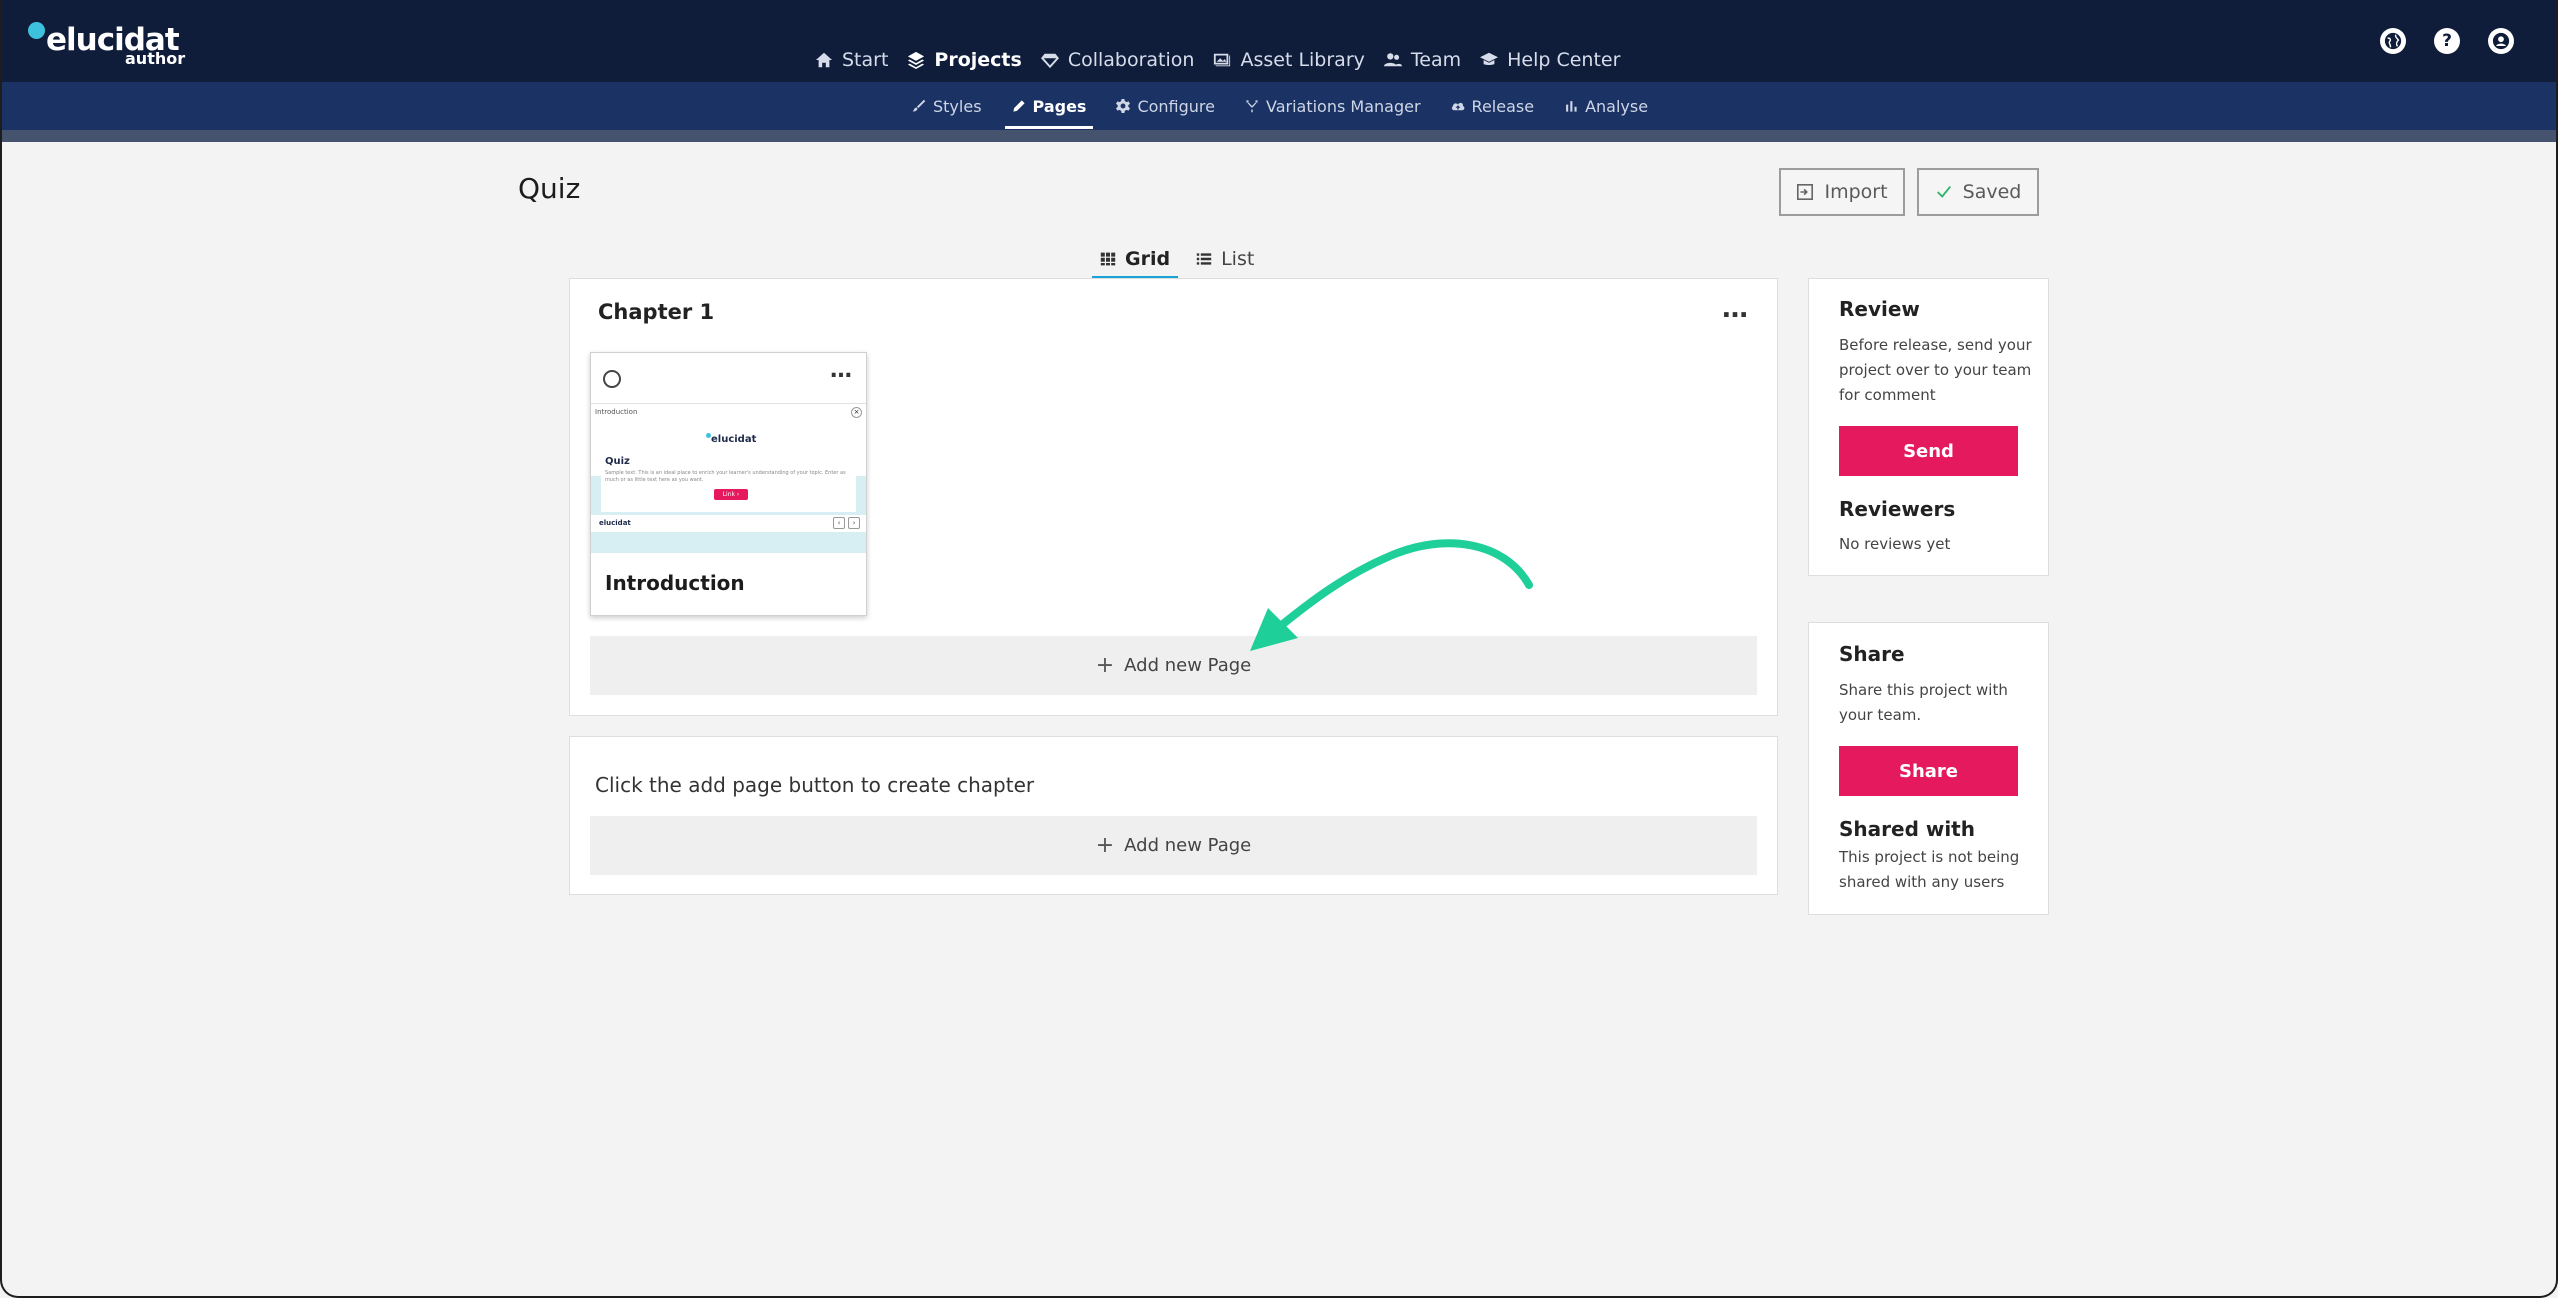  I want to click on pencil-icon, so click(1018, 106).